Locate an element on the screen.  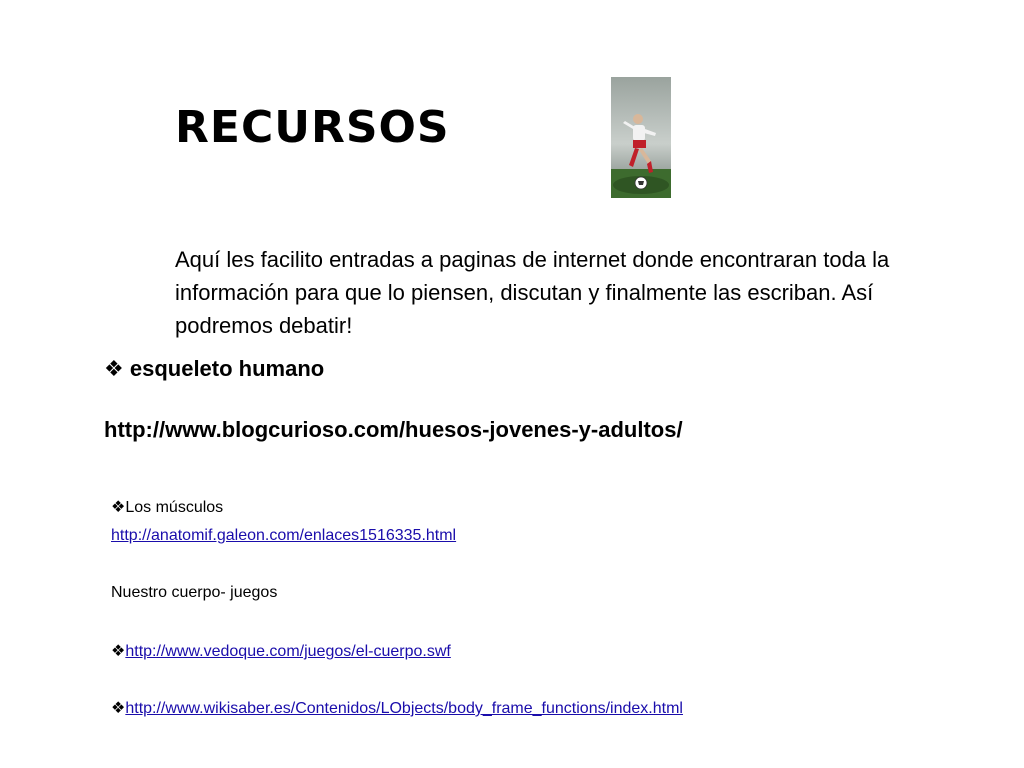
slide-title: RECURSOS is located at coordinates (312, 127).